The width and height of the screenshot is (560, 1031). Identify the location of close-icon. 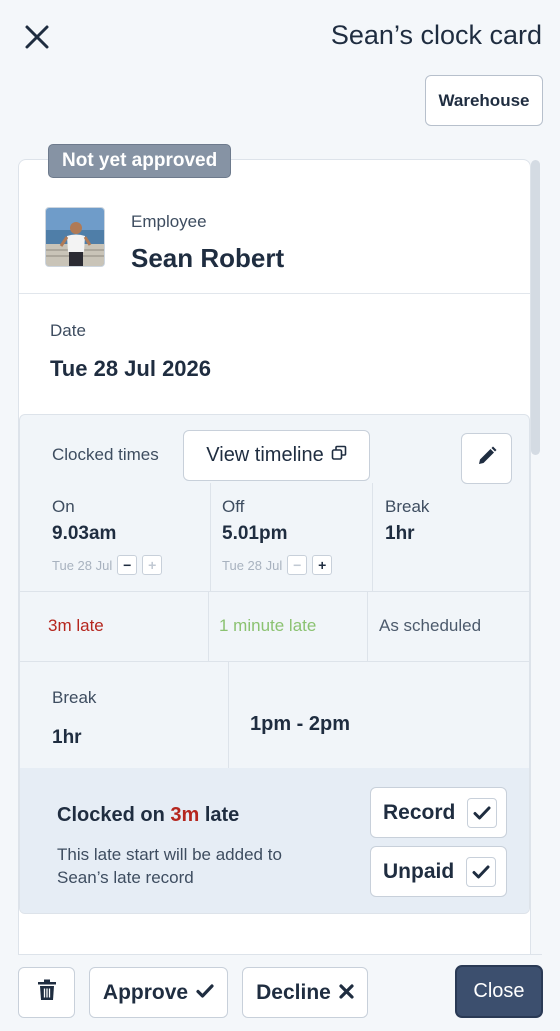
(37, 37).